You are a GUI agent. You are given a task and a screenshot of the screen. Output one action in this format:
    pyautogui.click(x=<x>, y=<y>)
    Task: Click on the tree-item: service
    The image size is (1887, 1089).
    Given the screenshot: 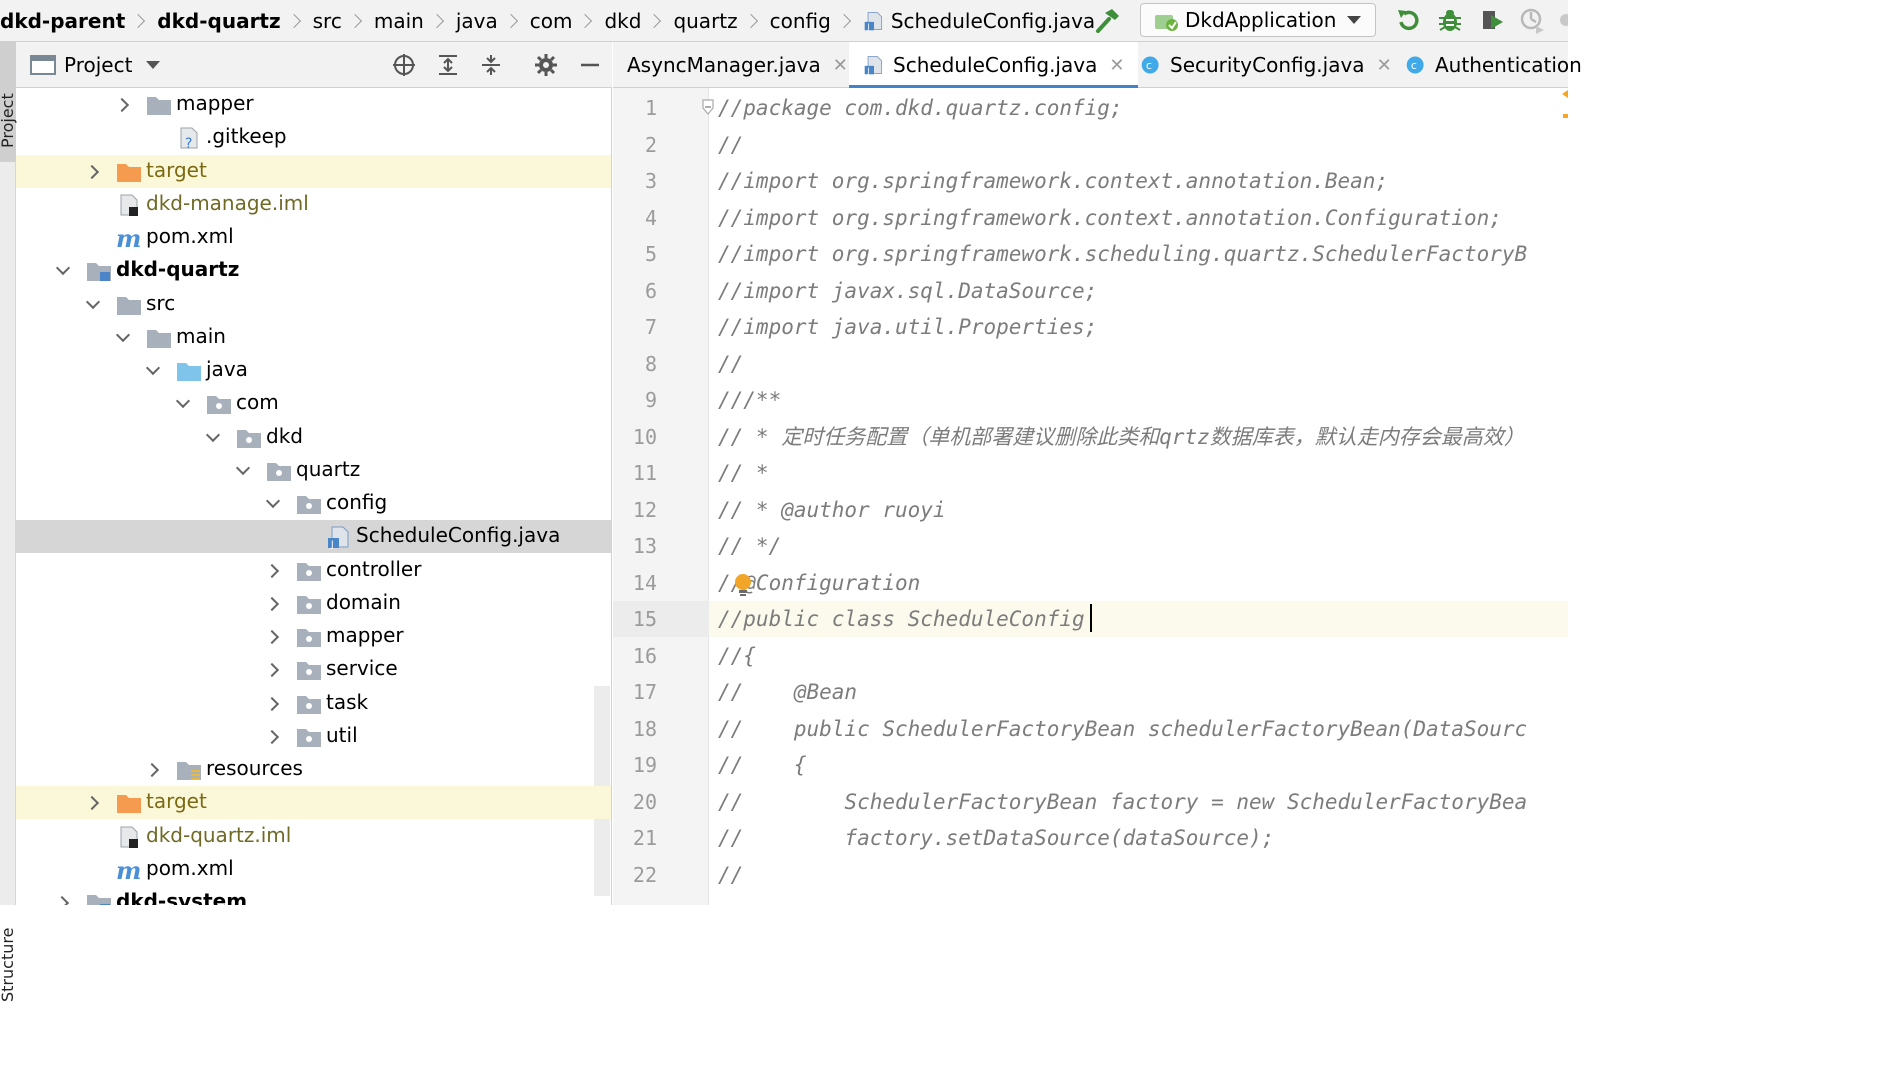 What is the action you would take?
    pyautogui.click(x=313, y=669)
    